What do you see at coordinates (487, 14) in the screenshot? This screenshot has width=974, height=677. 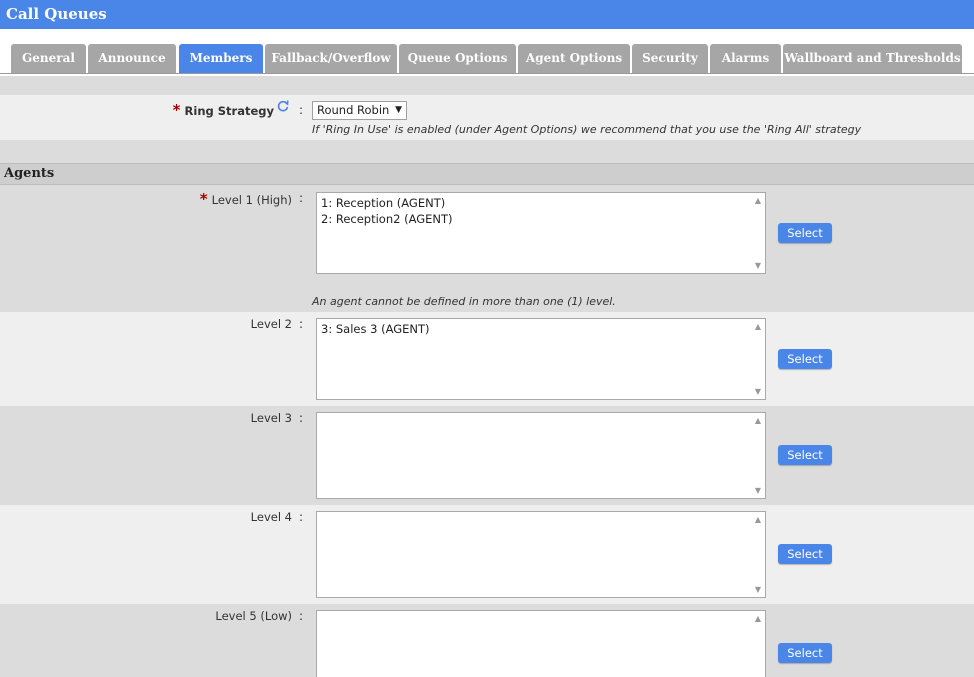 I see `window-title: Call Queues` at bounding box center [487, 14].